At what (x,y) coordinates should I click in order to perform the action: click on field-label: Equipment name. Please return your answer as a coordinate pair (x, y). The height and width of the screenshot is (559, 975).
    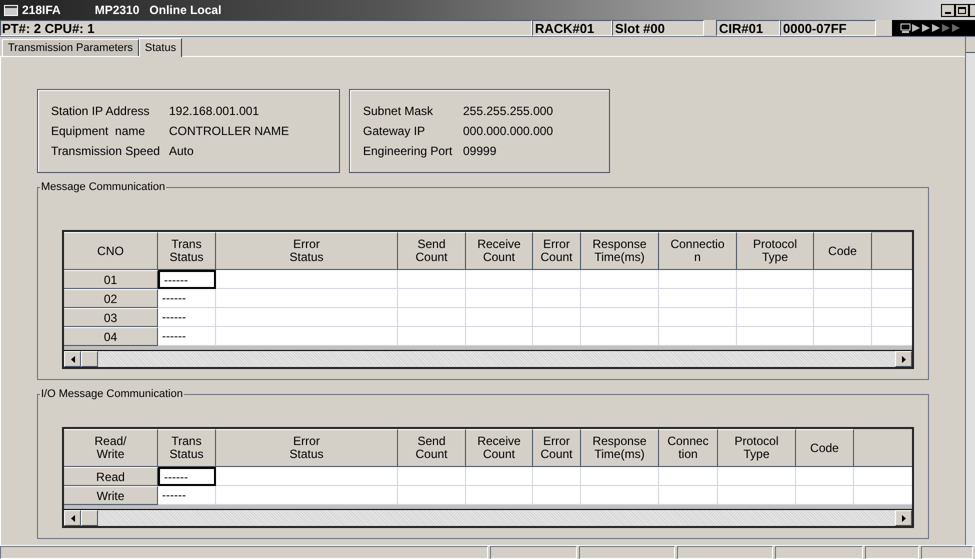
    Looking at the image, I should click on (98, 131).